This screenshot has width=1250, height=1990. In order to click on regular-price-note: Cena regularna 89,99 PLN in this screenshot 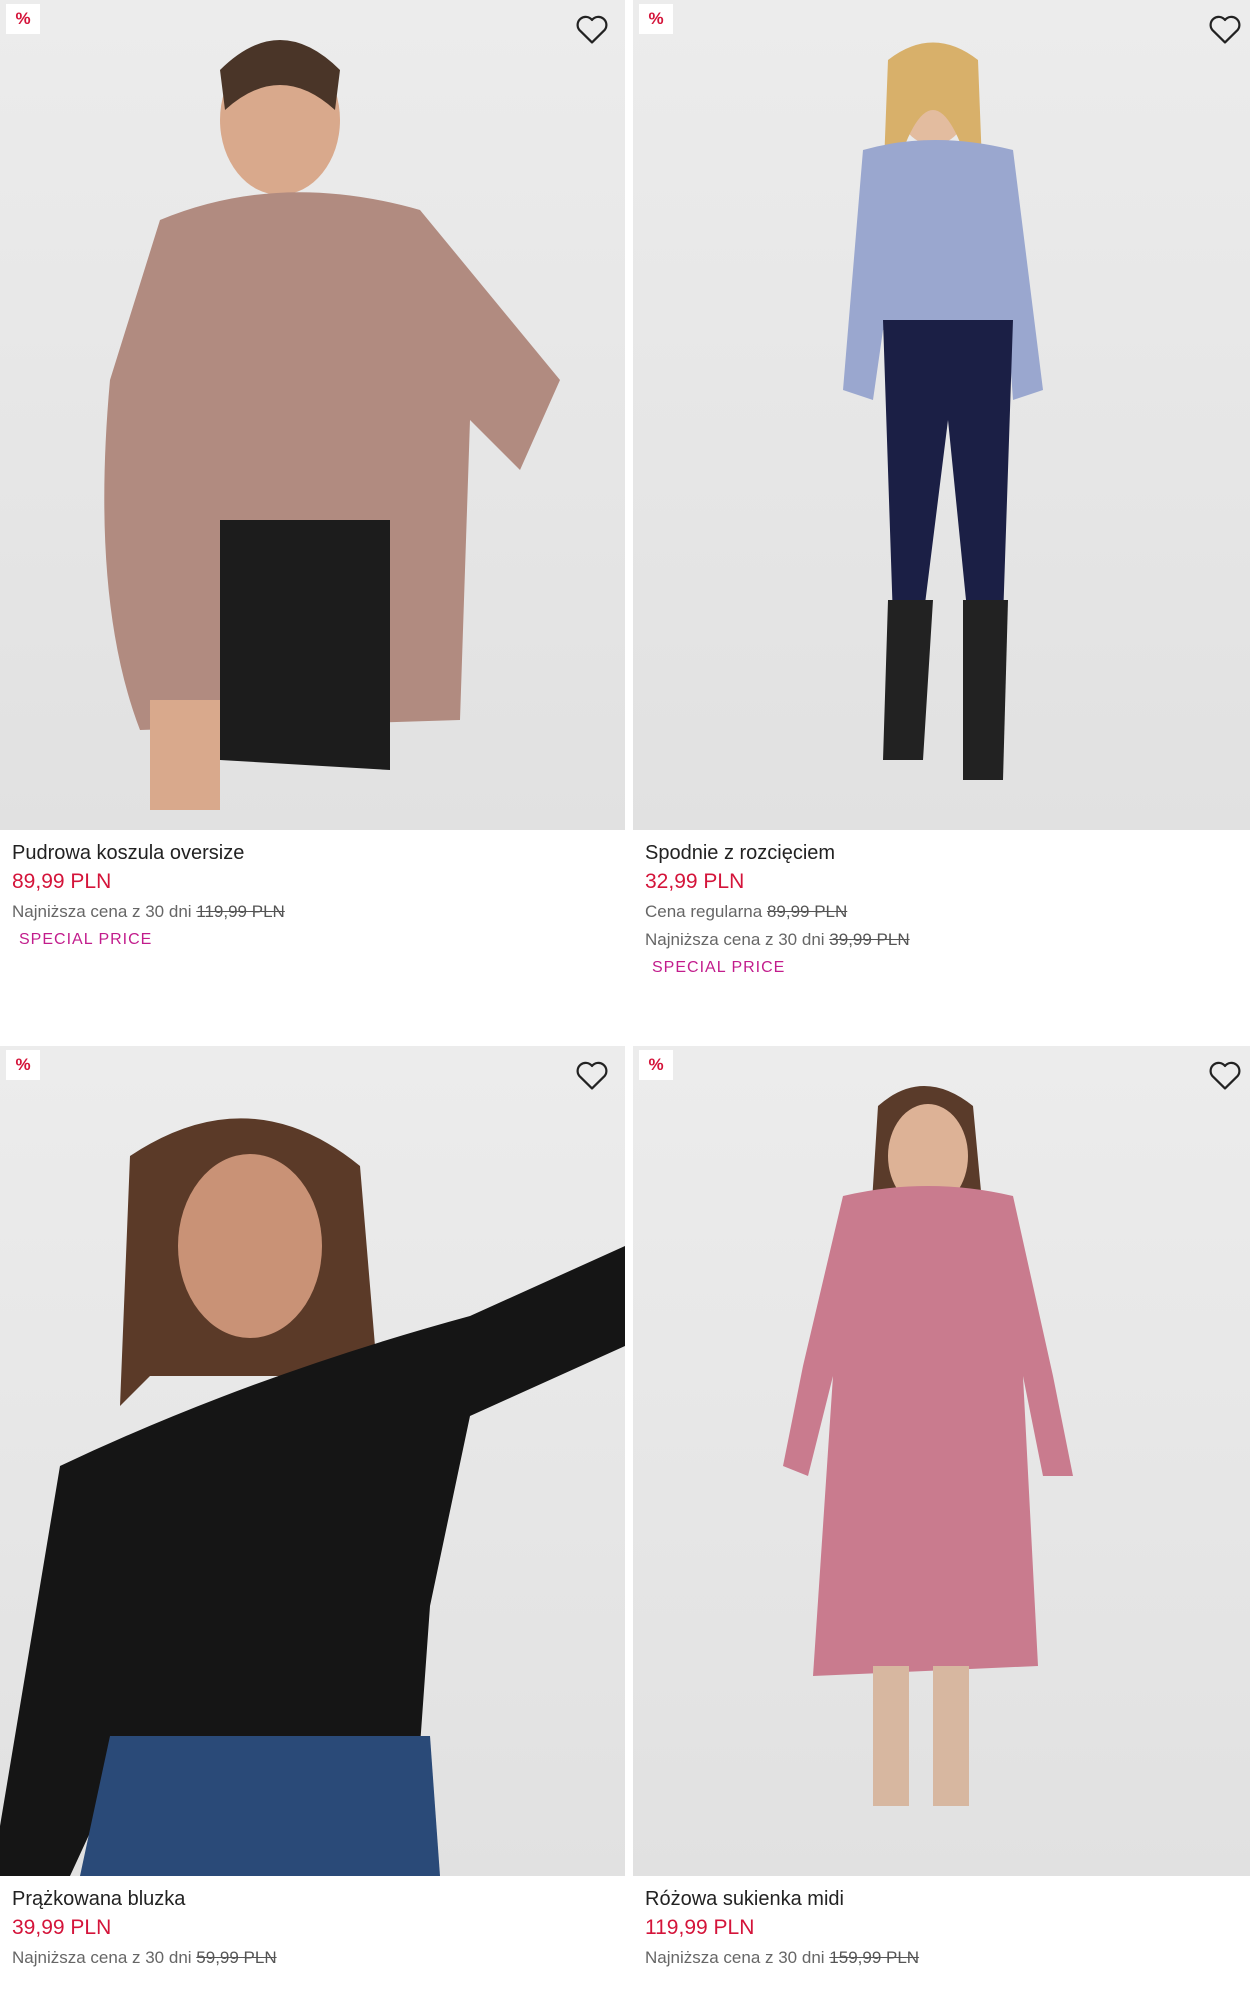, I will do `click(945, 912)`.